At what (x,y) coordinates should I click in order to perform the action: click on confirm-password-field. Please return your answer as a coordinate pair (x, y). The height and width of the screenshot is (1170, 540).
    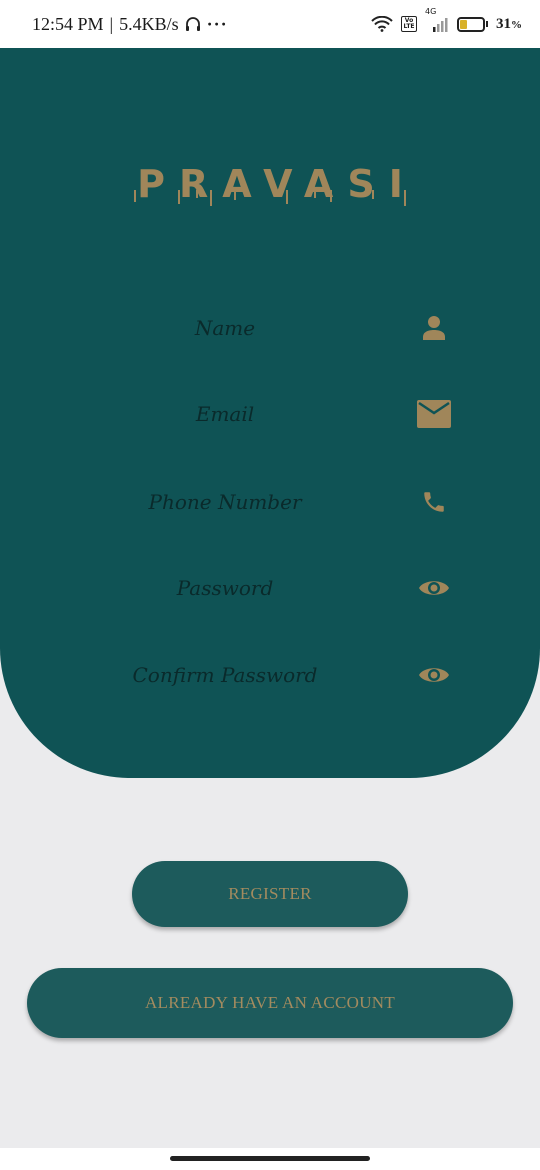
    Looking at the image, I should click on (225, 675).